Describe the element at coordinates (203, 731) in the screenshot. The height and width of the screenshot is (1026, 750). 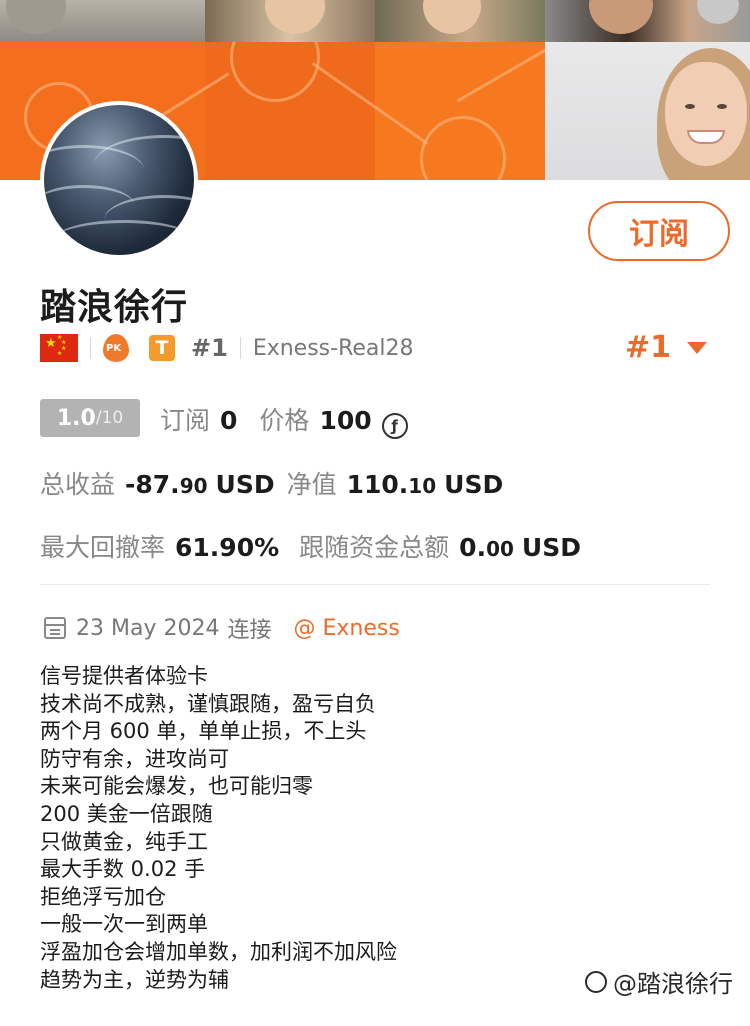
I see `description-line: 两个月 600 单，单单止损，不上头` at that location.